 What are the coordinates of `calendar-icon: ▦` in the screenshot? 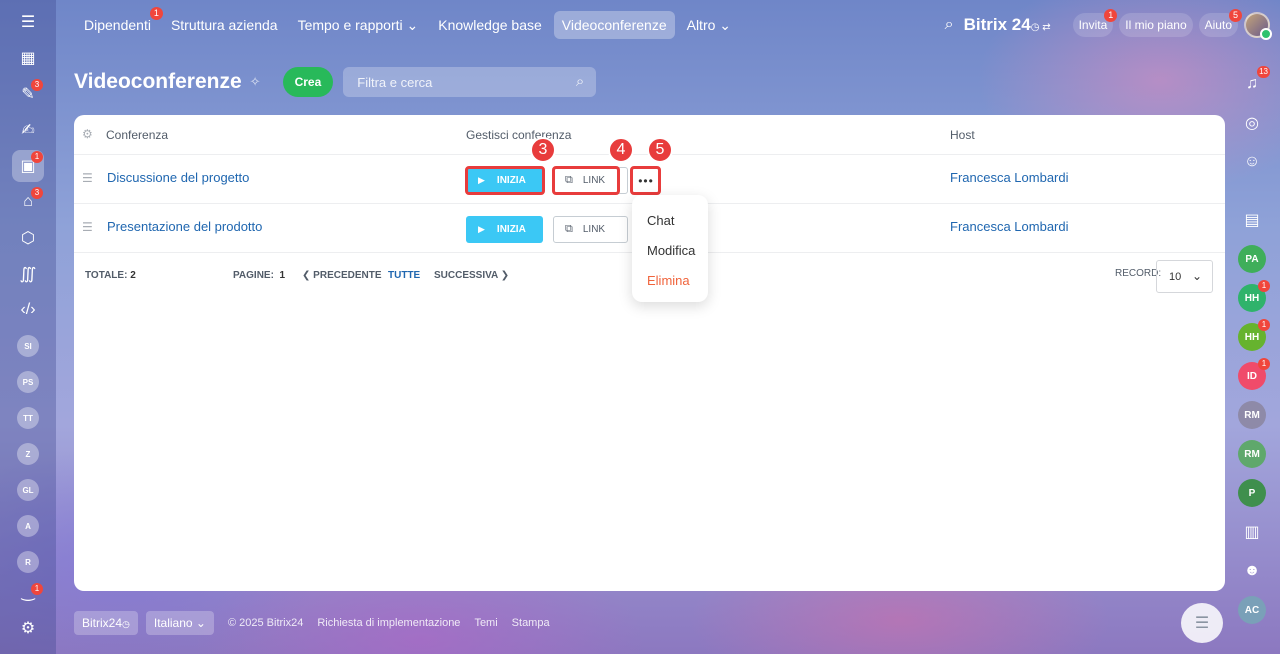 It's located at (28, 58).